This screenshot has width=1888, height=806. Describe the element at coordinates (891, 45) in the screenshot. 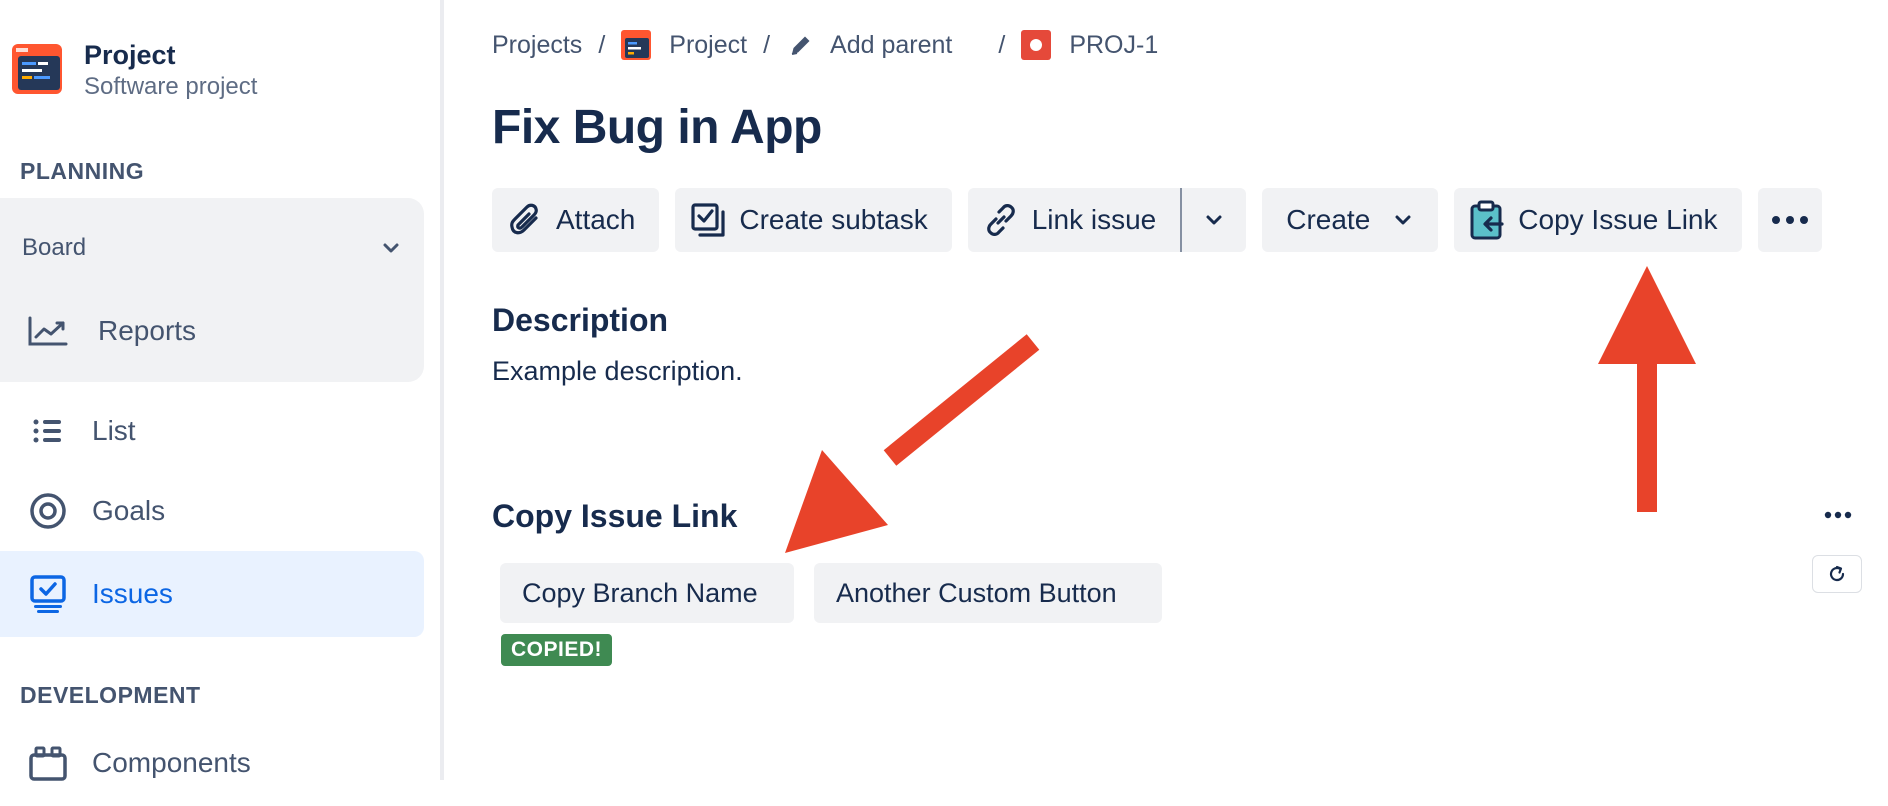

I see `add-parent-button: Add parent` at that location.